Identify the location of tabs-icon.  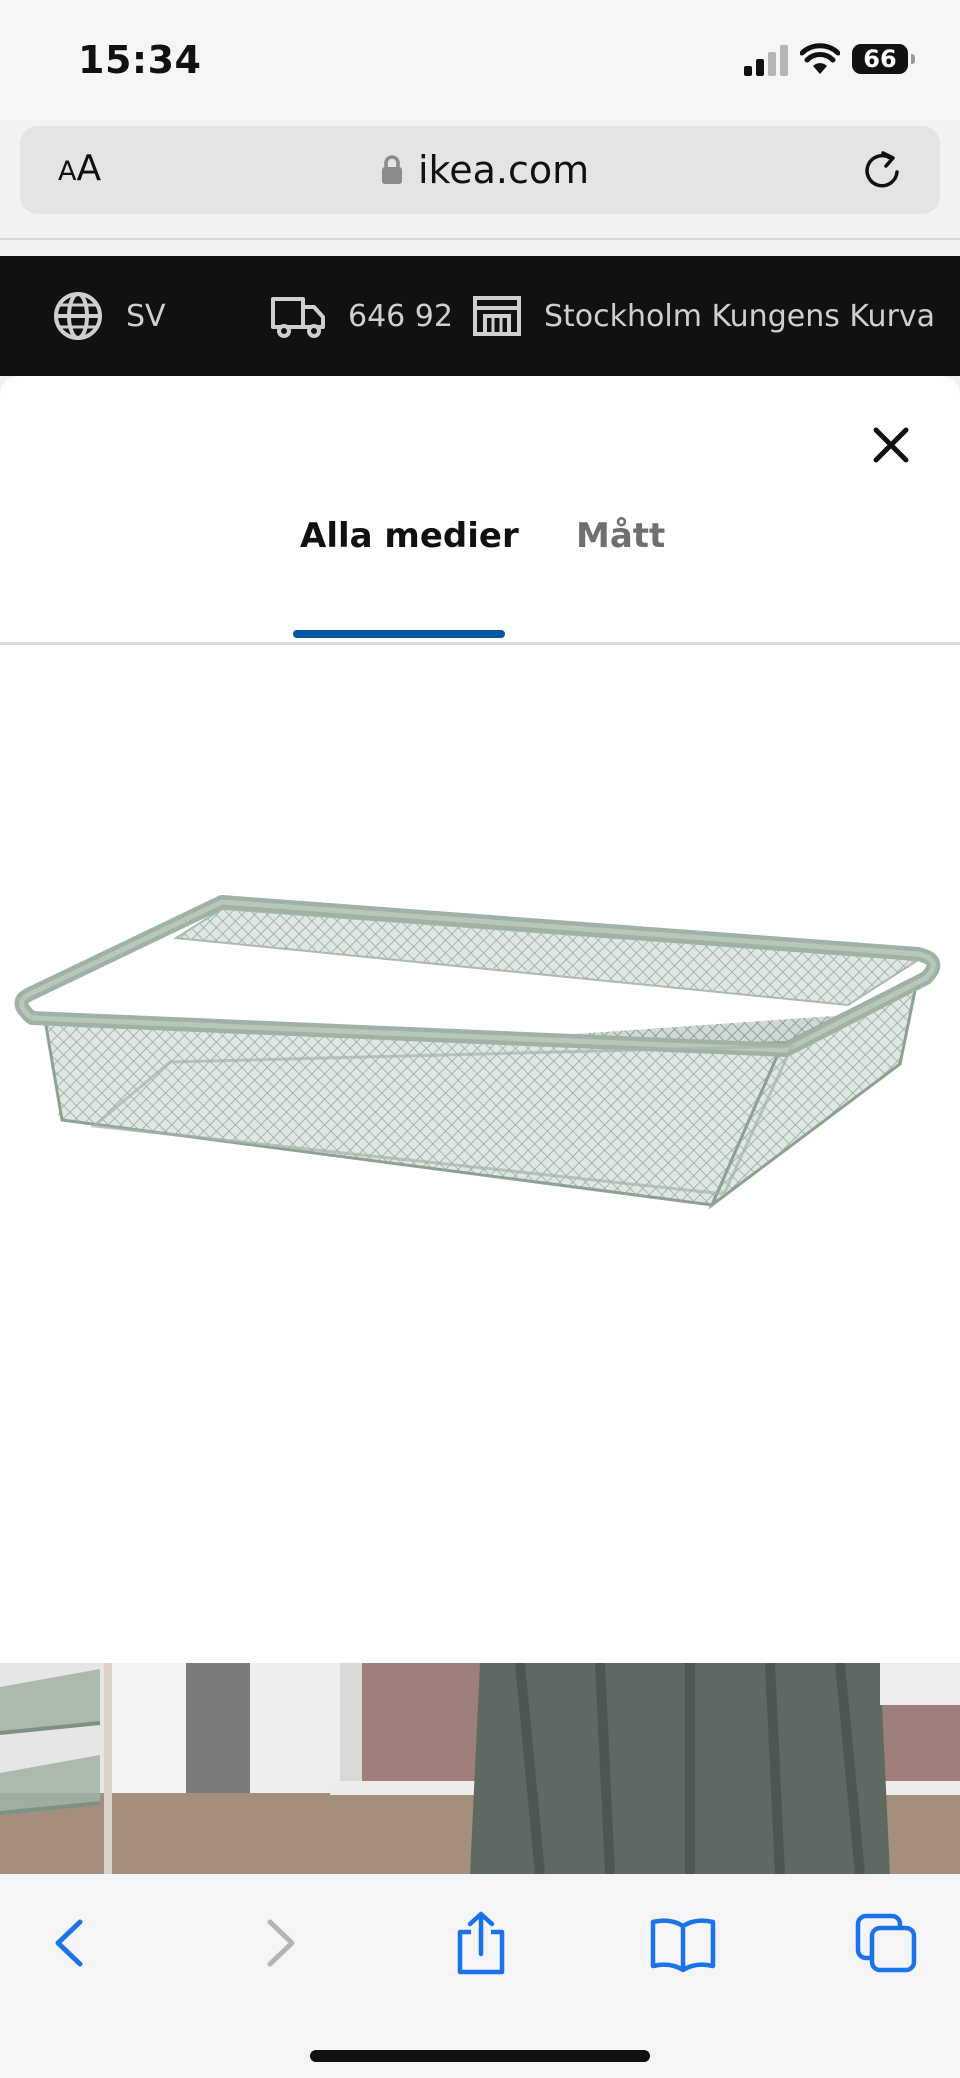
(887, 1943).